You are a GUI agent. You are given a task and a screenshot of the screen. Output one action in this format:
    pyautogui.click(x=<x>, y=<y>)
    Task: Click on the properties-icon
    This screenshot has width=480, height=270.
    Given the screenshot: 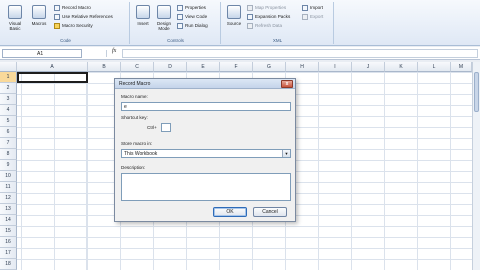 What is the action you would take?
    pyautogui.click(x=180, y=7)
    